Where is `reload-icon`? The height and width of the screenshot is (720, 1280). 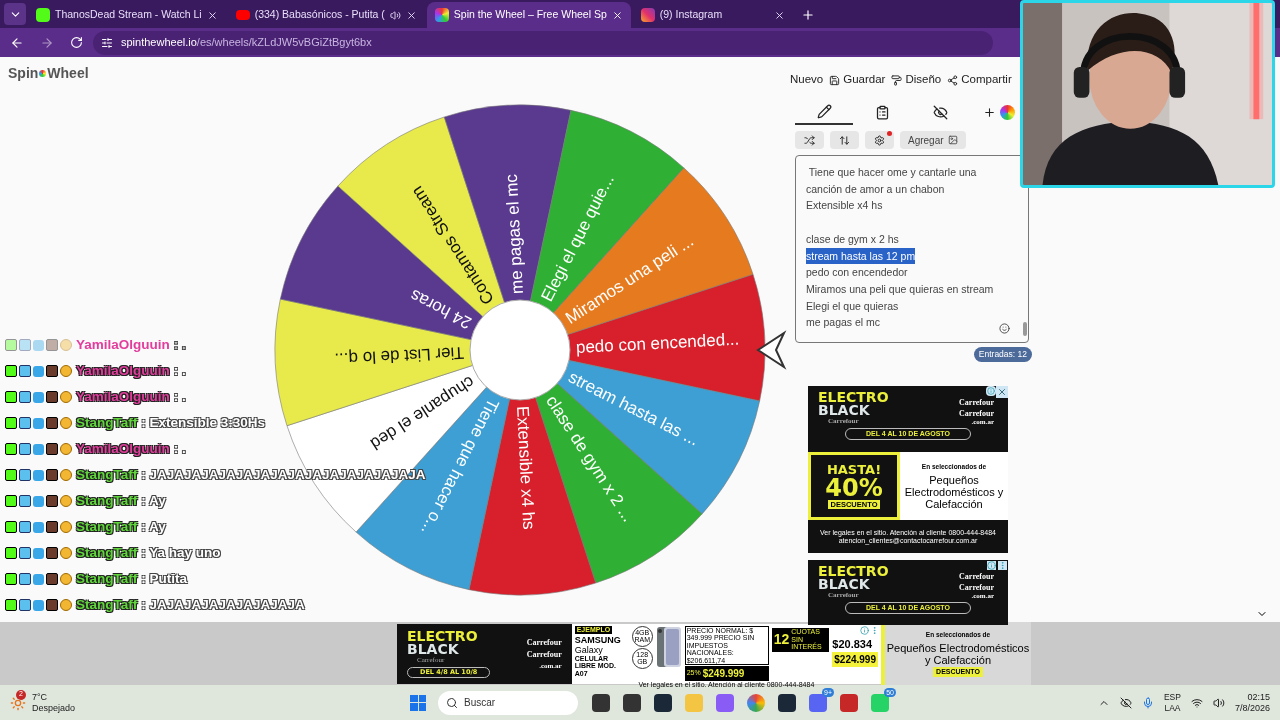
reload-icon is located at coordinates (76, 42).